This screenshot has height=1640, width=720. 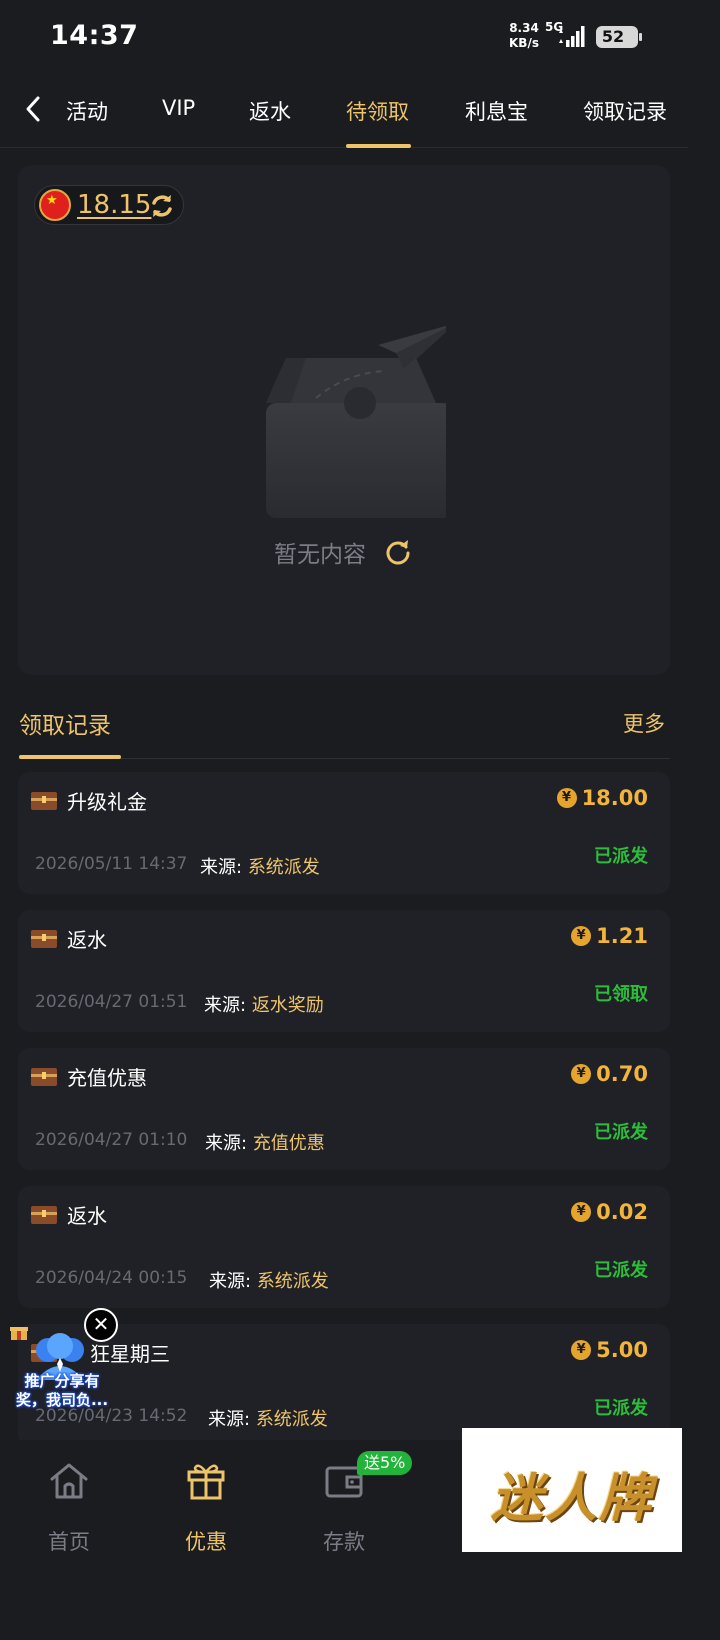 What do you see at coordinates (107, 1078) in the screenshot?
I see `record-title: 充值优惠` at bounding box center [107, 1078].